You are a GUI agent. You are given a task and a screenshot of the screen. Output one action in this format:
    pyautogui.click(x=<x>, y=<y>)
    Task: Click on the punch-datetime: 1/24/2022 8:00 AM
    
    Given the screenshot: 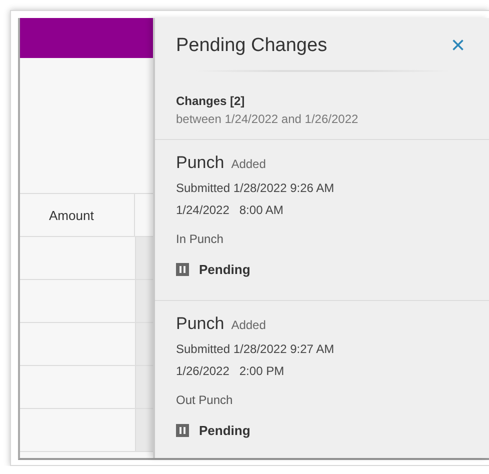 What is the action you would take?
    pyautogui.click(x=230, y=210)
    